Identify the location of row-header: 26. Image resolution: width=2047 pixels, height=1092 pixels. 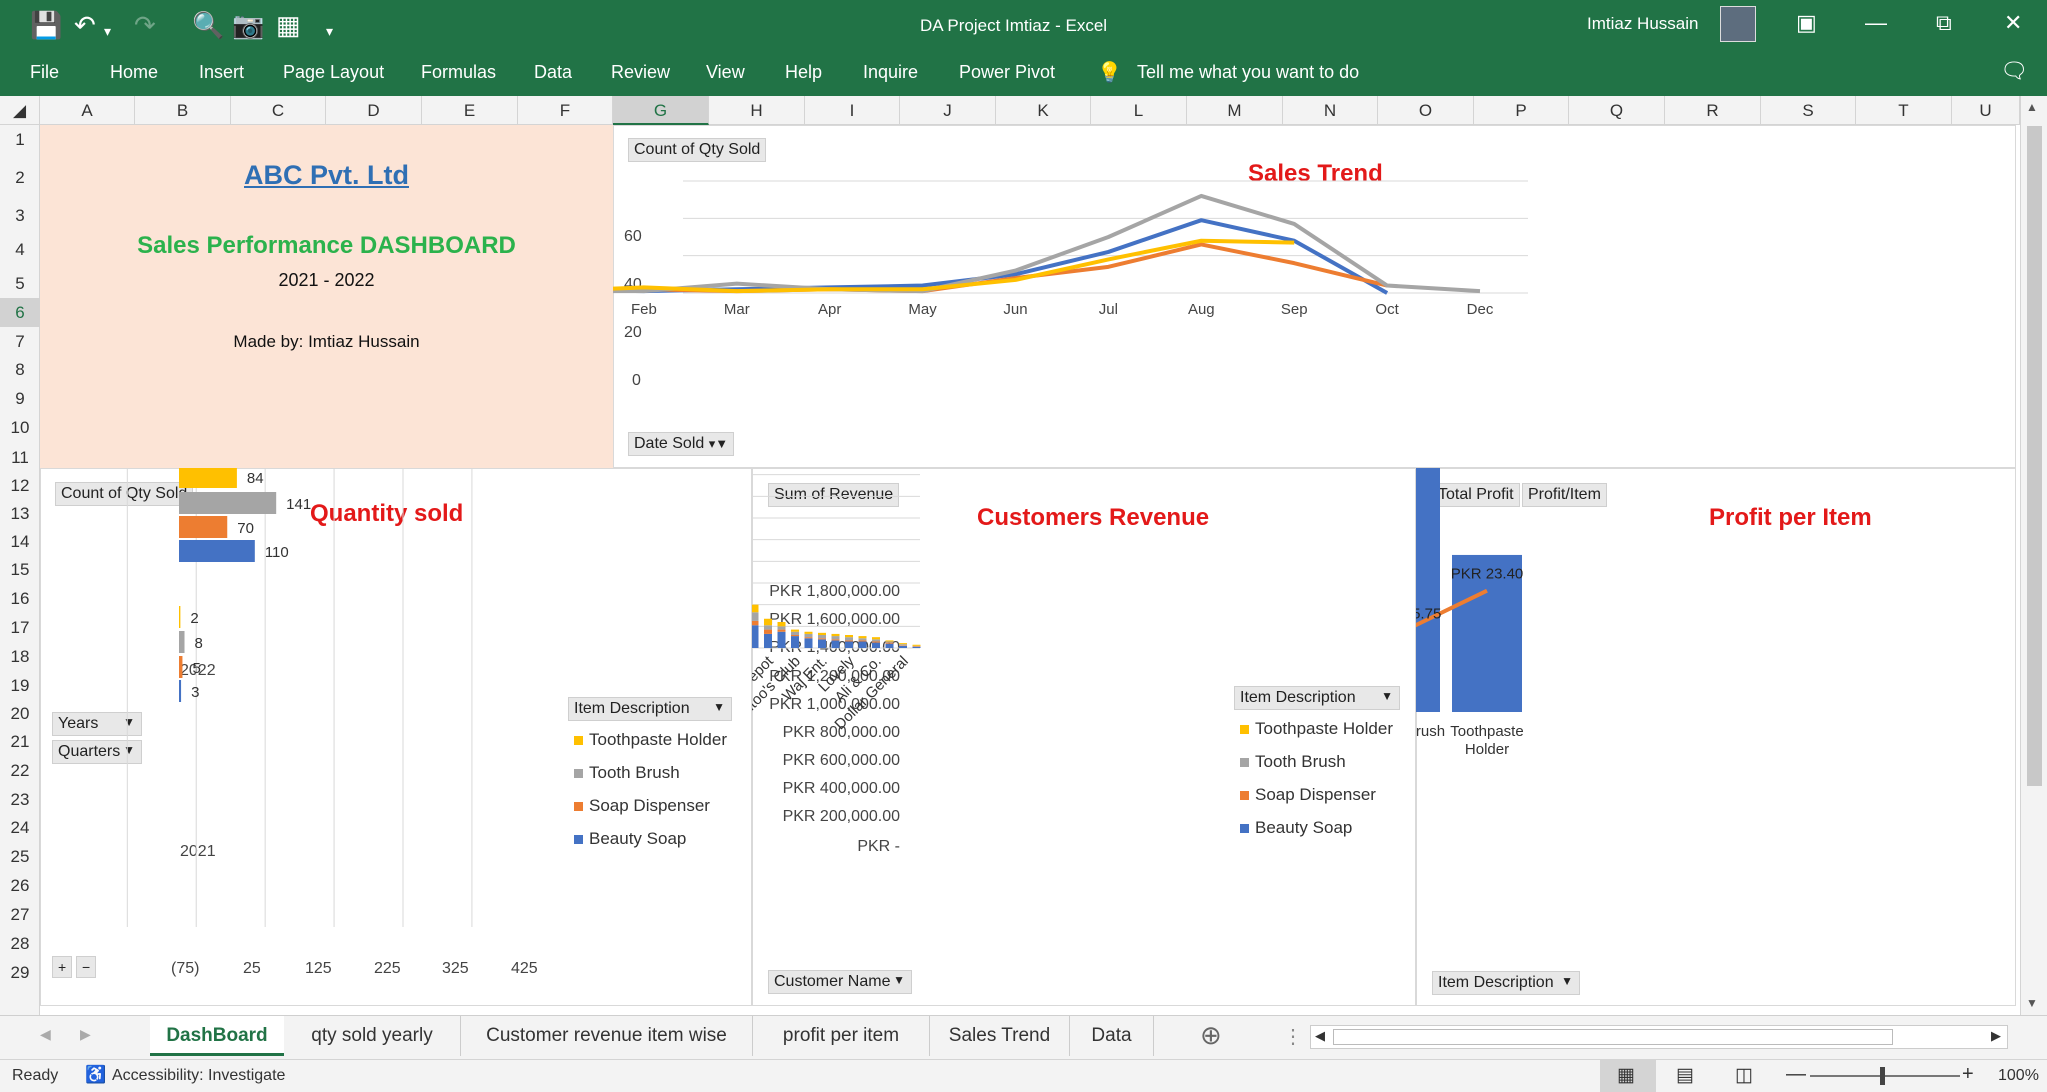
(20, 885).